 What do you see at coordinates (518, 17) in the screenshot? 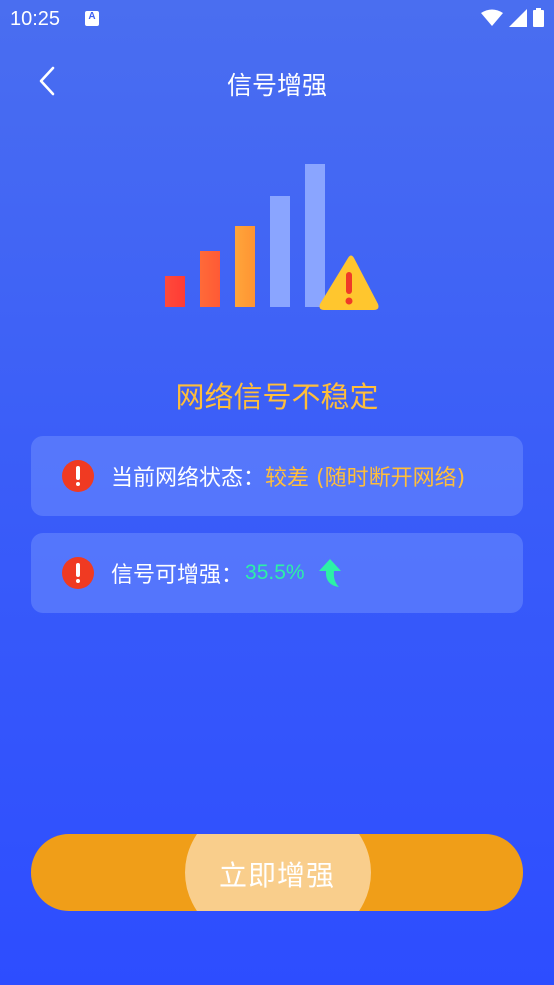
I see `cellular-icon` at bounding box center [518, 17].